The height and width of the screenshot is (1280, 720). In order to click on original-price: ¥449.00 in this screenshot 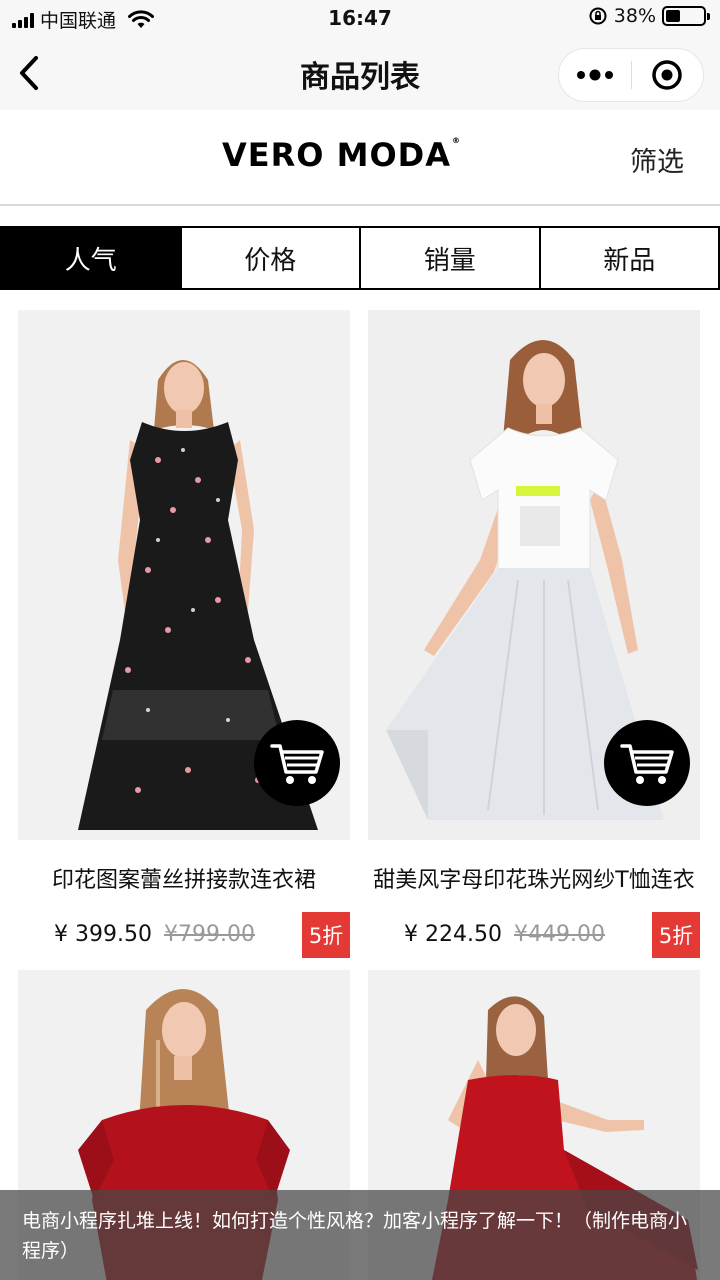, I will do `click(559, 934)`.